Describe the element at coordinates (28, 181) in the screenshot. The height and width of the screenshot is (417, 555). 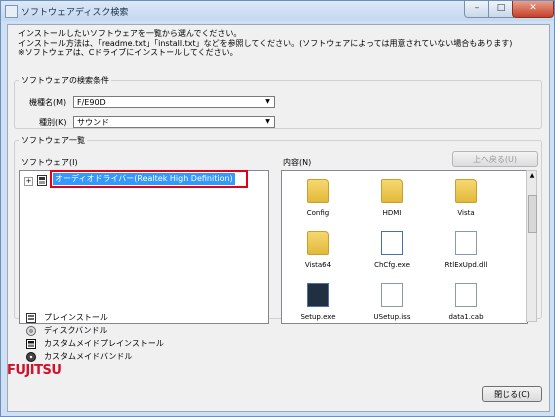
I see `expand-icon: +` at that location.